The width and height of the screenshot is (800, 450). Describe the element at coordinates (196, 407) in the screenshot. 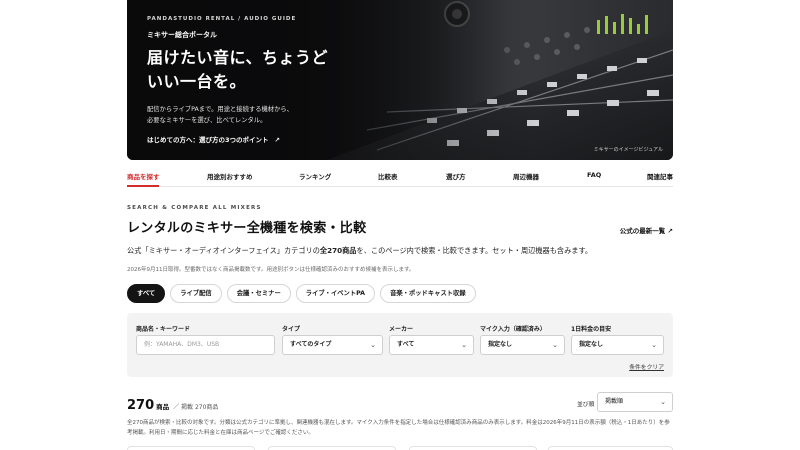

I see `result-count-total: ／ 掲載 270商品` at that location.